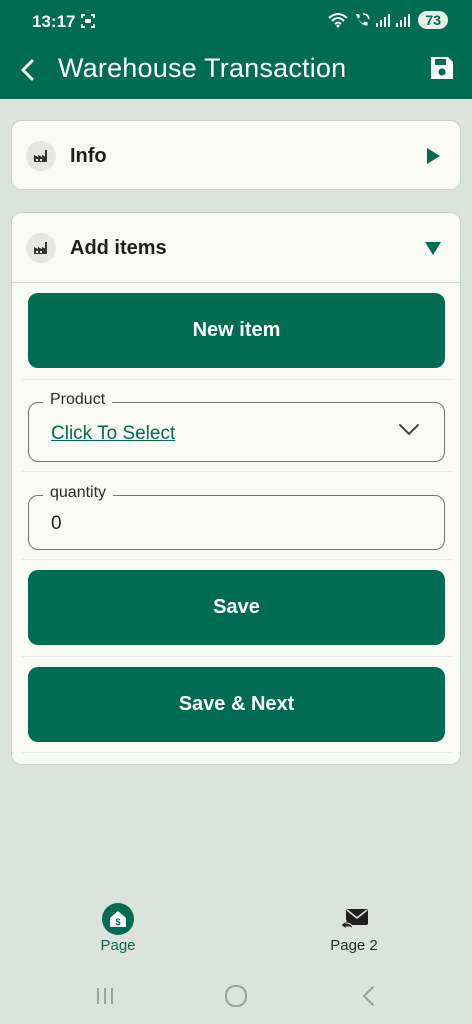  Describe the element at coordinates (113, 434) in the screenshot. I see `product-select-link: Click To Select` at that location.